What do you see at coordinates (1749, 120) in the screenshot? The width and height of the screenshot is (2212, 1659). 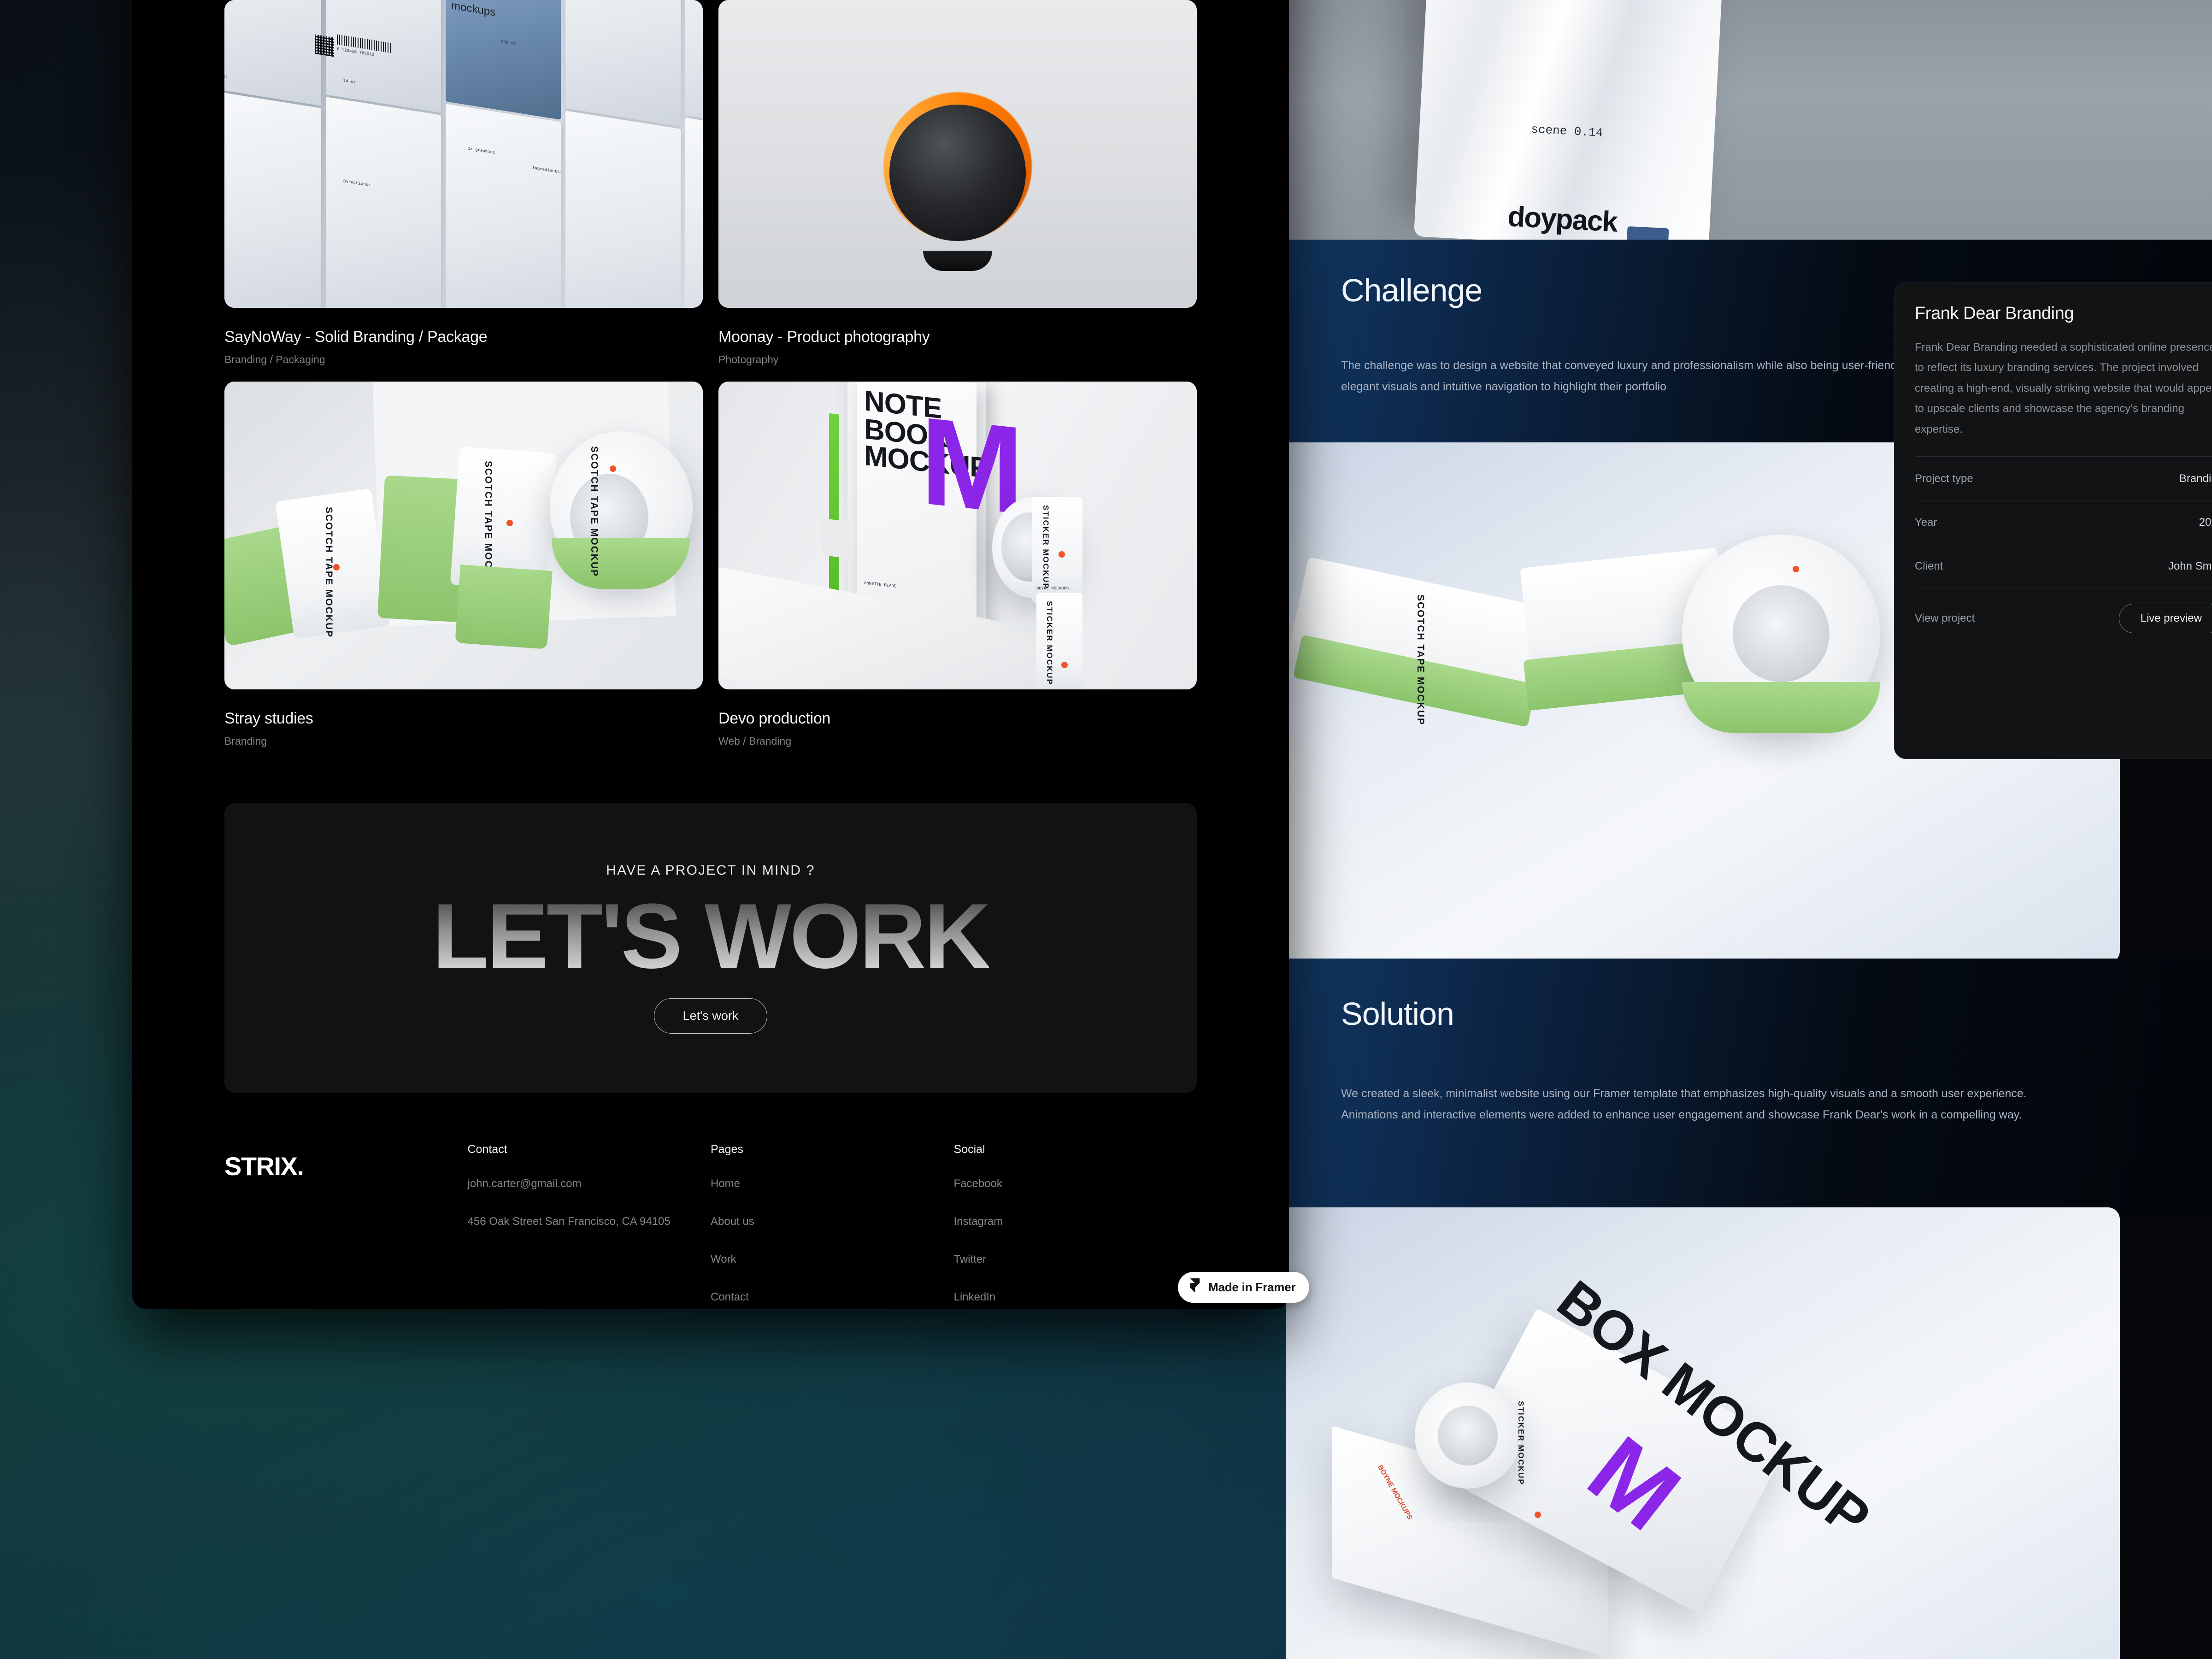 I see `case-study-hero-image: doypack scene 0.14 1s_graphics` at bounding box center [1749, 120].